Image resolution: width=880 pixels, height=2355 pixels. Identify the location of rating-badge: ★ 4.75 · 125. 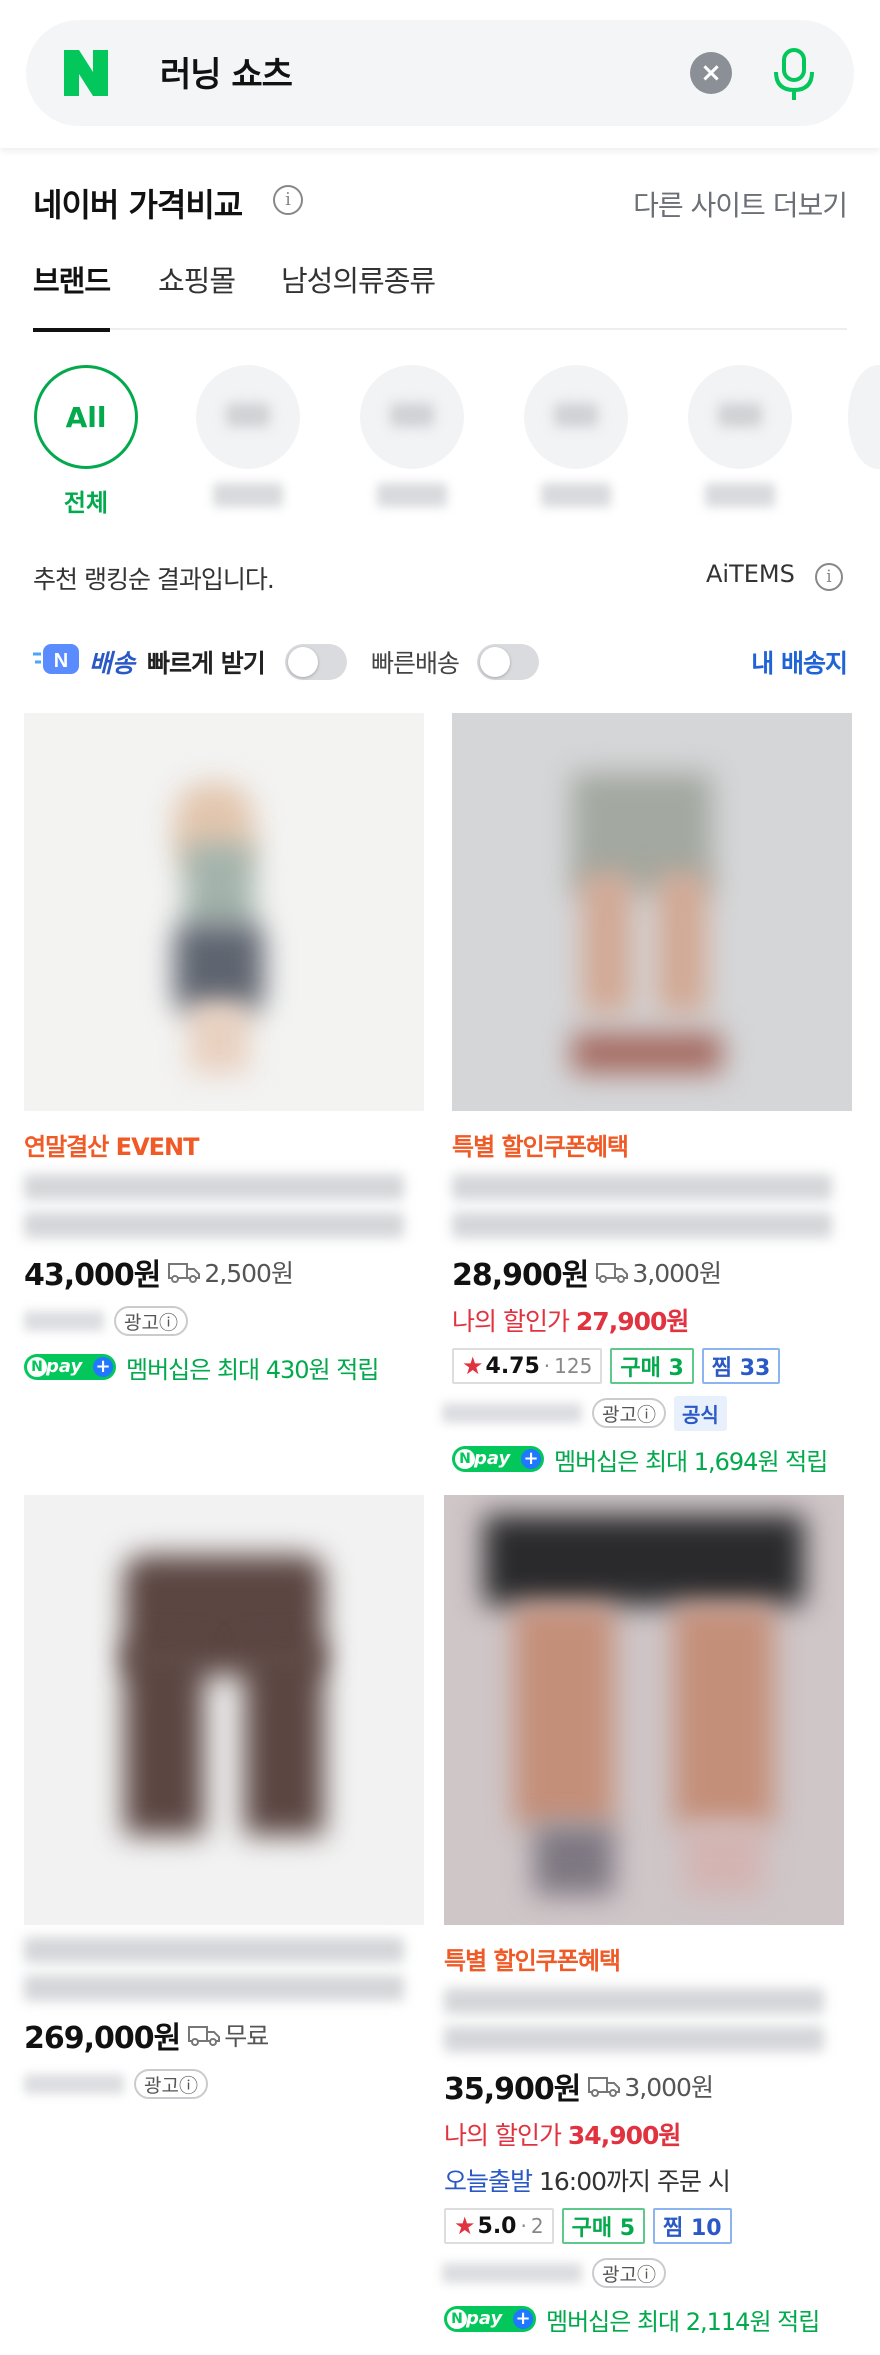
(527, 1366).